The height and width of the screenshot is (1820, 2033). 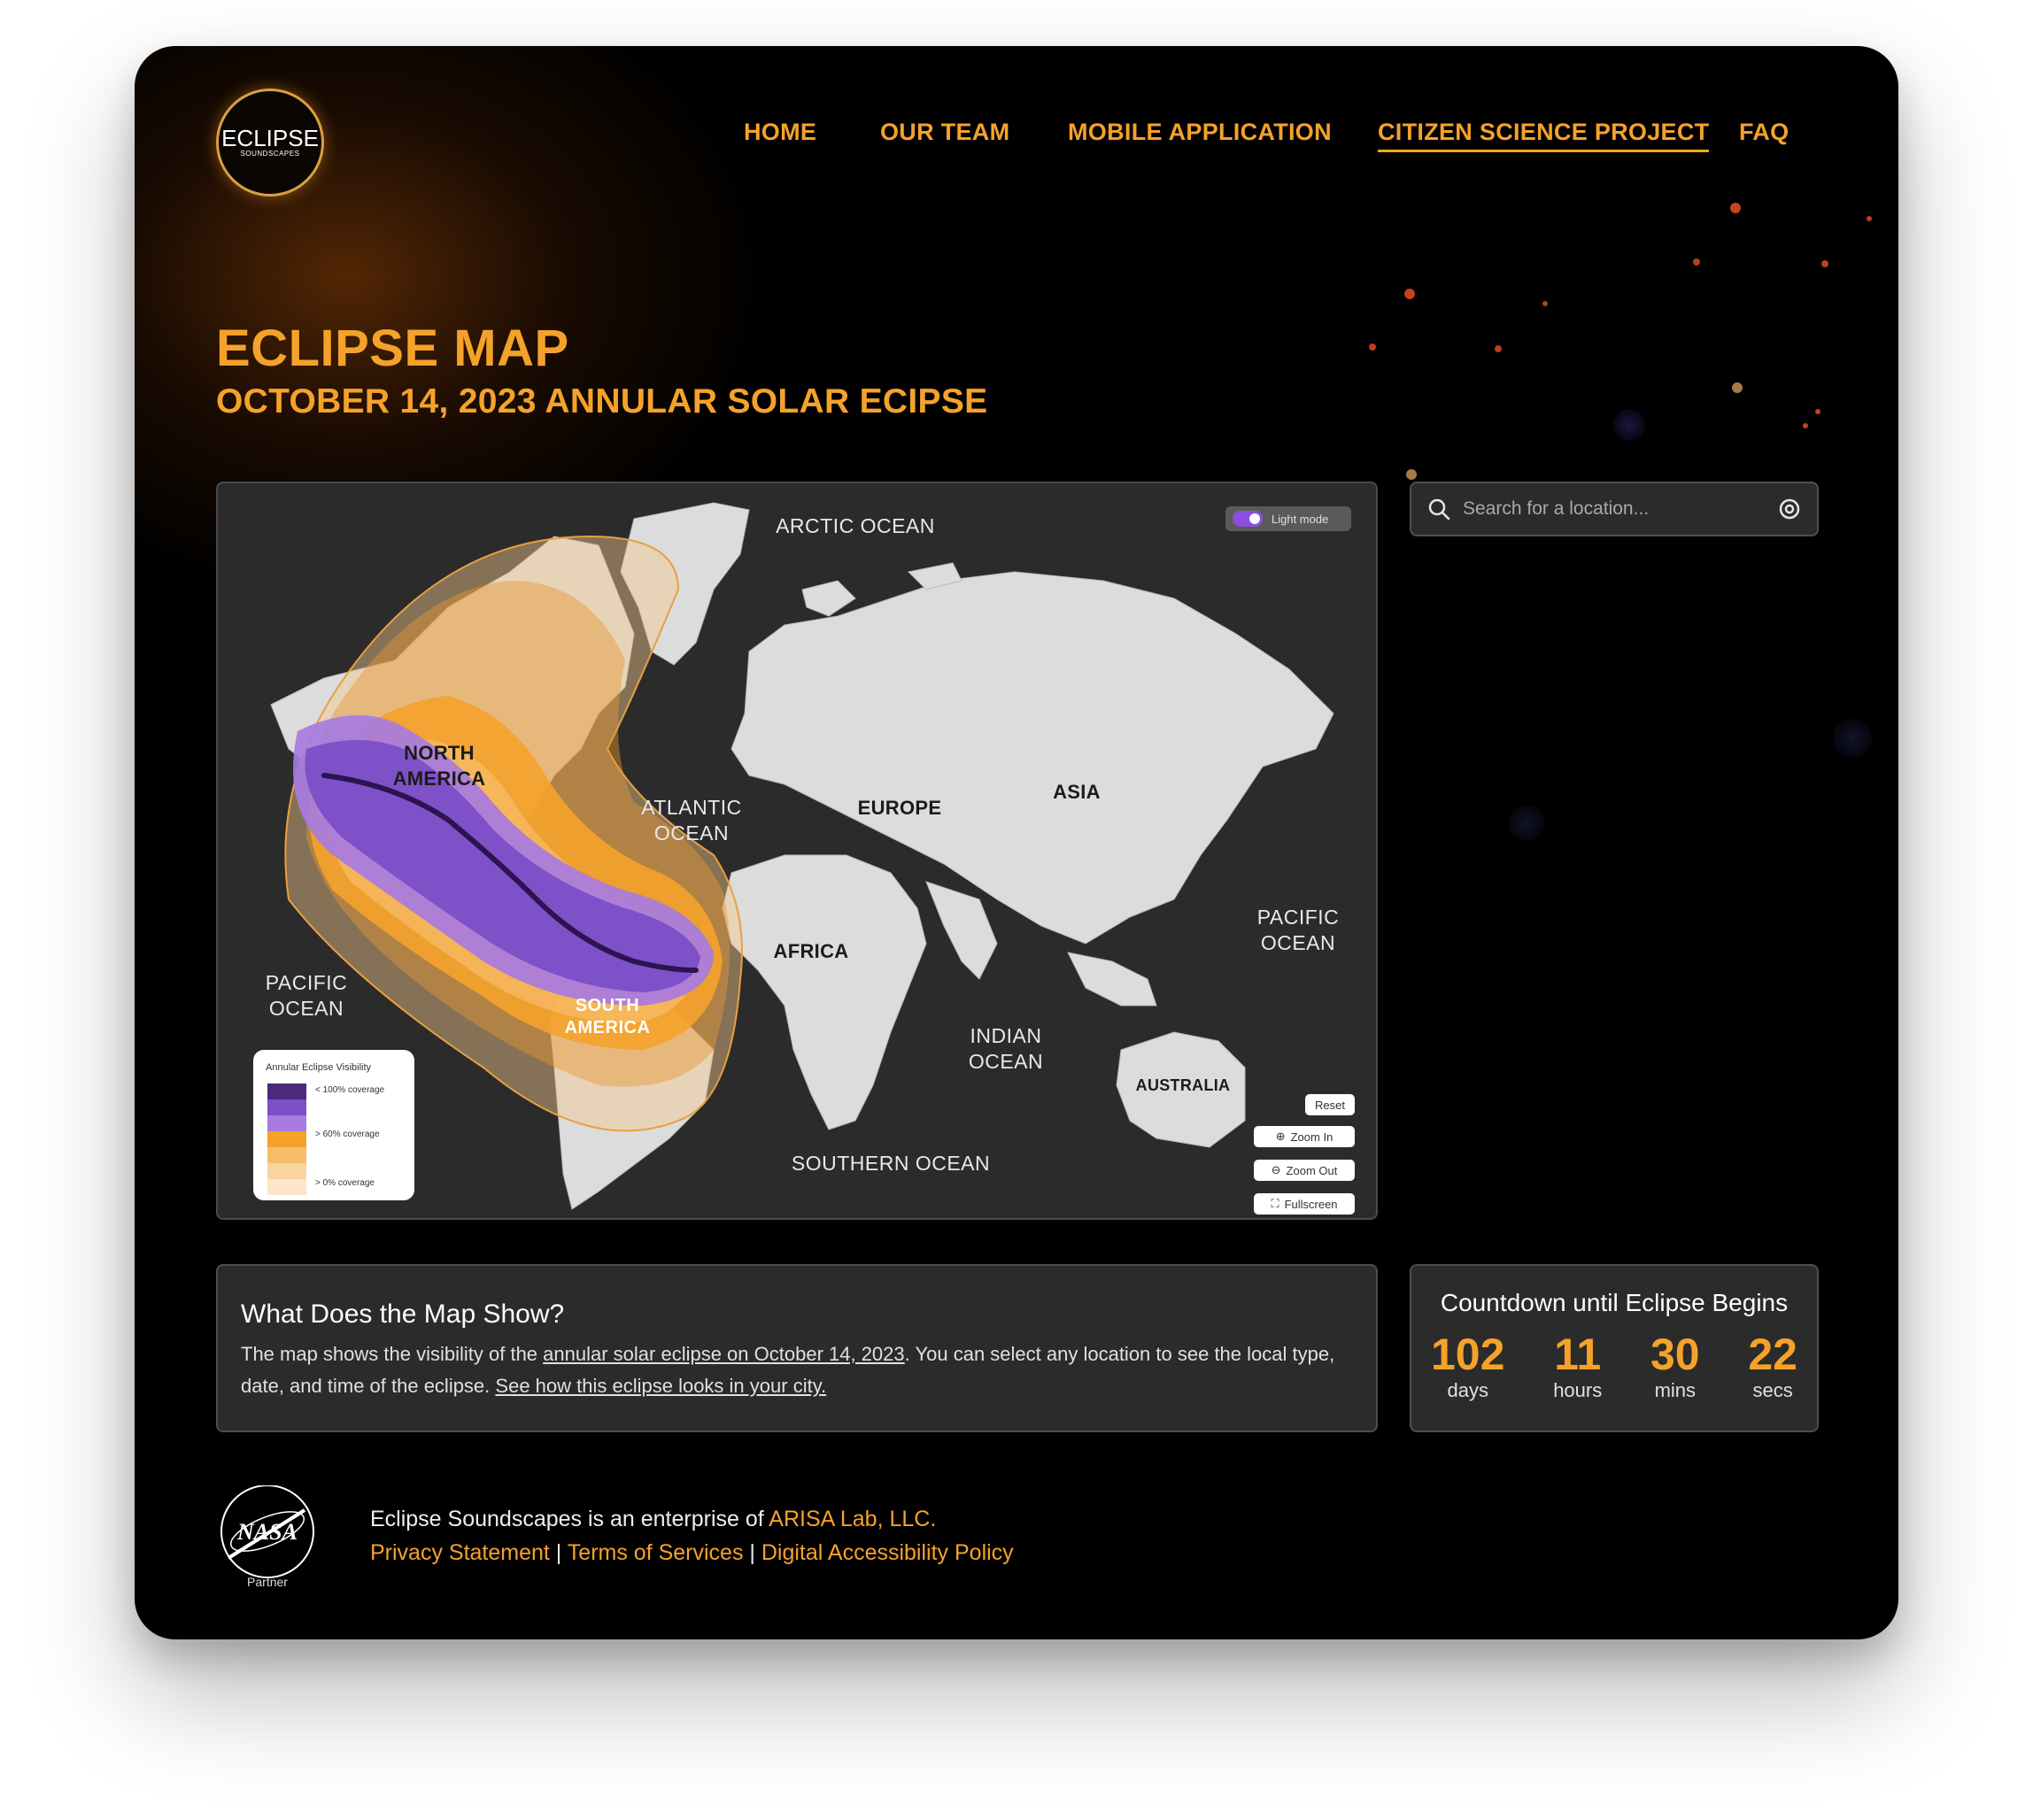 What do you see at coordinates (1467, 1390) in the screenshot?
I see `days-label: days` at bounding box center [1467, 1390].